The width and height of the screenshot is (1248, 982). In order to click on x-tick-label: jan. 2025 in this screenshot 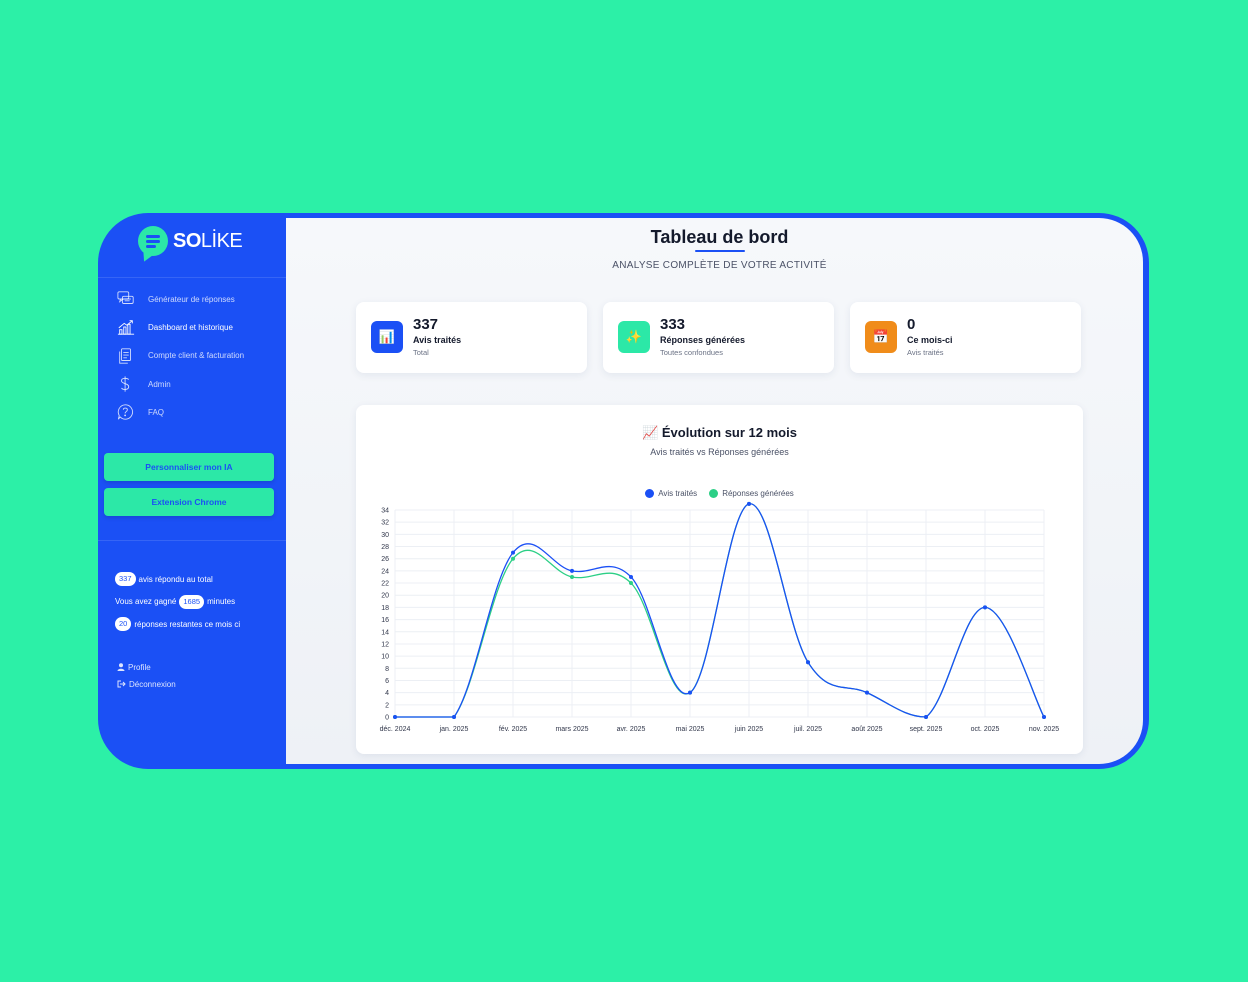, I will do `click(454, 729)`.